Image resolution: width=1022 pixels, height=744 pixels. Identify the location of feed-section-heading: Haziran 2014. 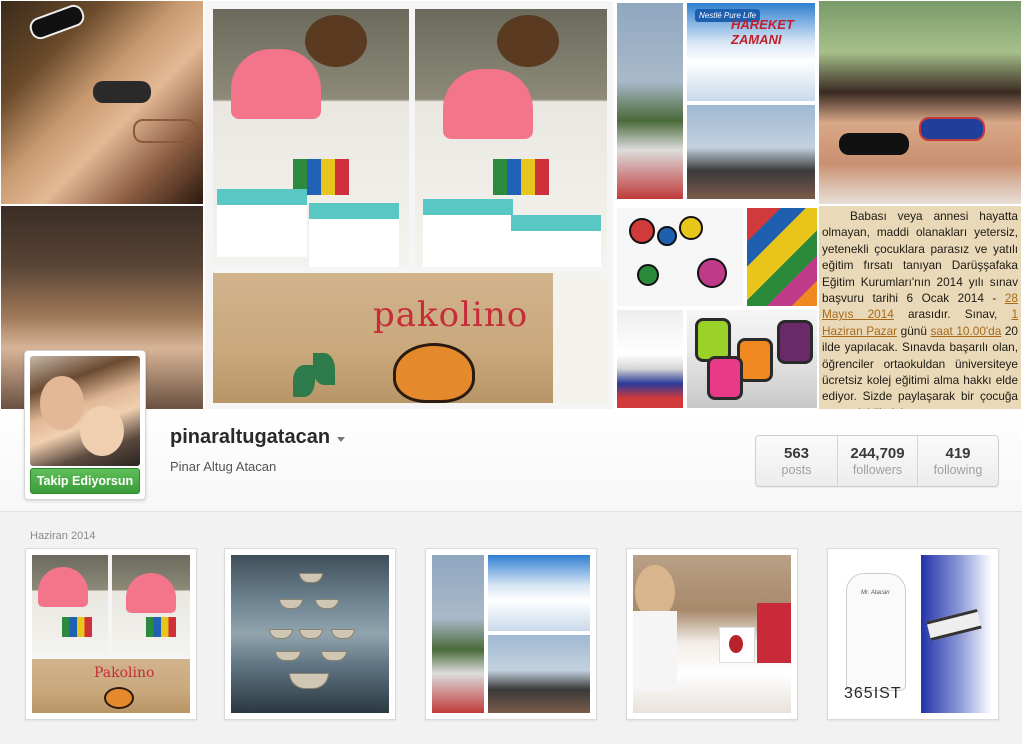
(63, 536).